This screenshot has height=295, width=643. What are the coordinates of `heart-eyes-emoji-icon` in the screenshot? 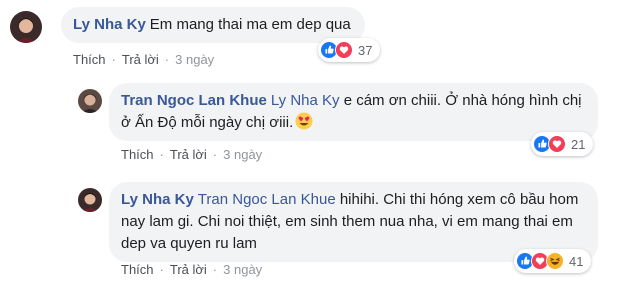 It's located at (304, 121).